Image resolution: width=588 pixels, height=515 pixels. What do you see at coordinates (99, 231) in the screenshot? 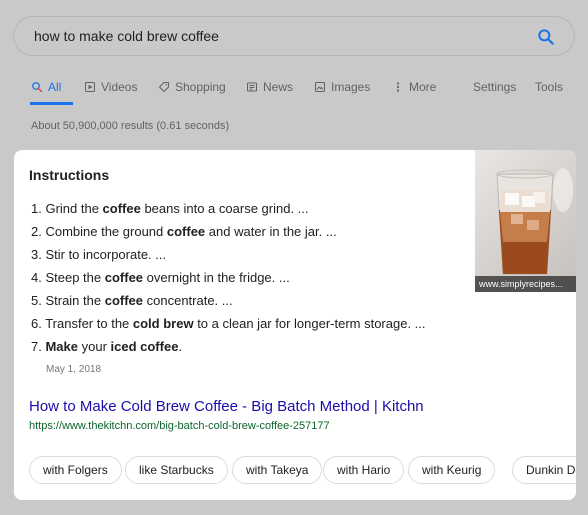
I see `step-text: 2. Combine the ground` at bounding box center [99, 231].